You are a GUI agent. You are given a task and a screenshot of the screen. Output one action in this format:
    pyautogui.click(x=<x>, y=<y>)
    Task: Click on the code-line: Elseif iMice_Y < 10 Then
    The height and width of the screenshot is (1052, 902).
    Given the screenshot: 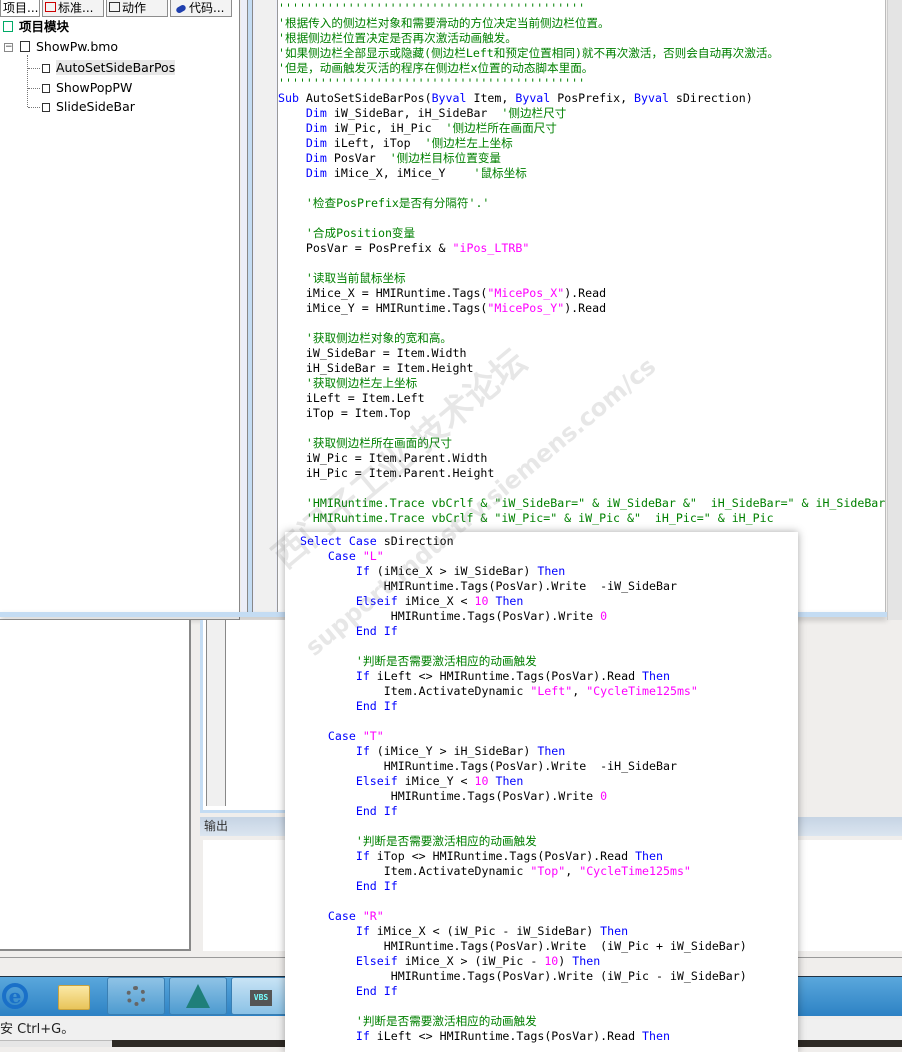 What is the action you would take?
    pyautogui.click(x=523, y=781)
    